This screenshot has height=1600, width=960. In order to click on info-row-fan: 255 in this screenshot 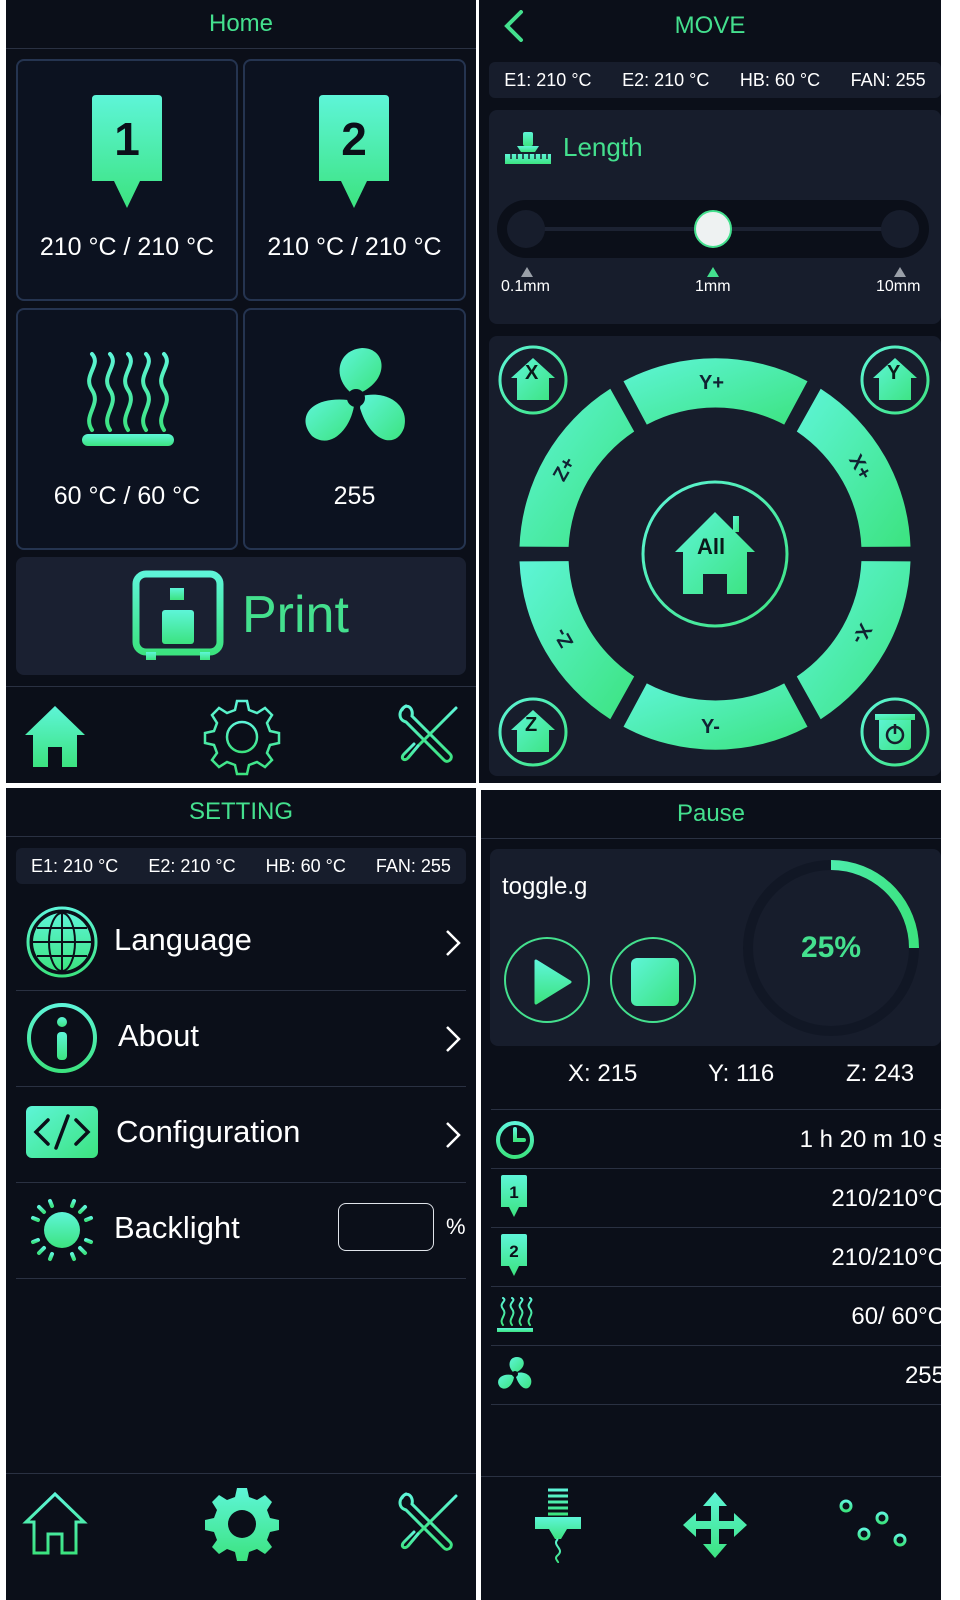, I will do `click(716, 1375)`.